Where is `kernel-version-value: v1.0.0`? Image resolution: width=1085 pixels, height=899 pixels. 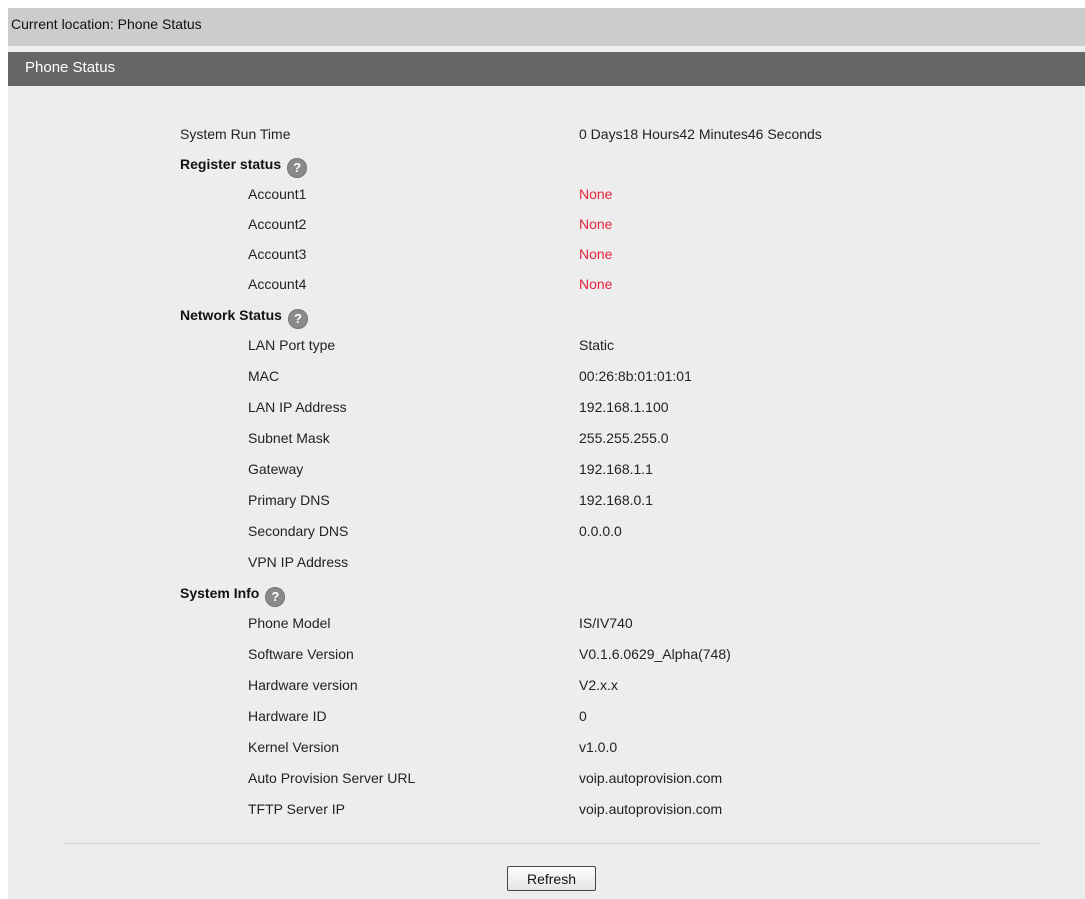 kernel-version-value: v1.0.0 is located at coordinates (598, 747).